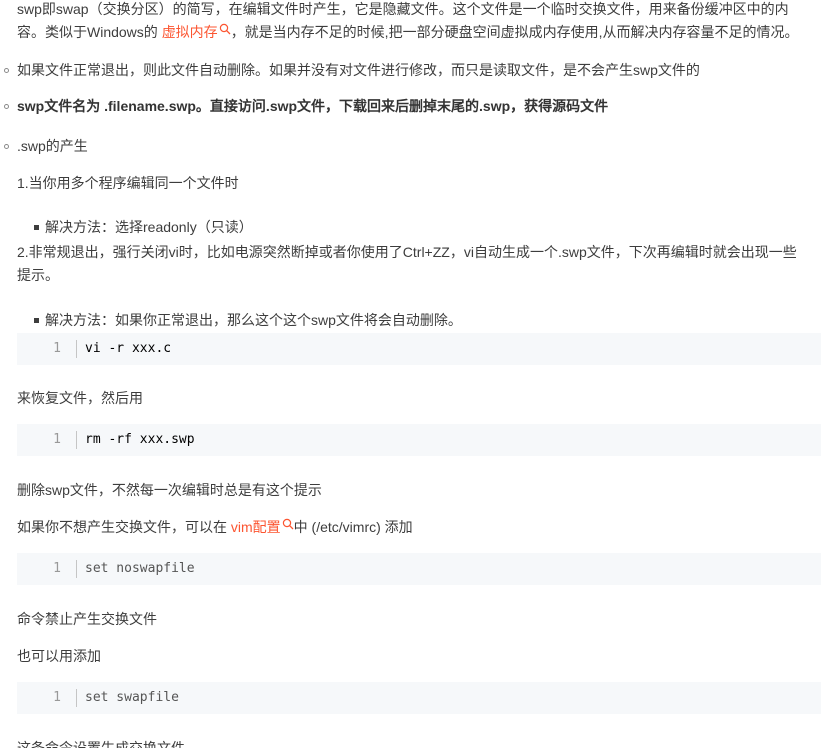 Image resolution: width=828 pixels, height=748 pixels. What do you see at coordinates (140, 568) in the screenshot?
I see `code-line: set noswapfile` at bounding box center [140, 568].